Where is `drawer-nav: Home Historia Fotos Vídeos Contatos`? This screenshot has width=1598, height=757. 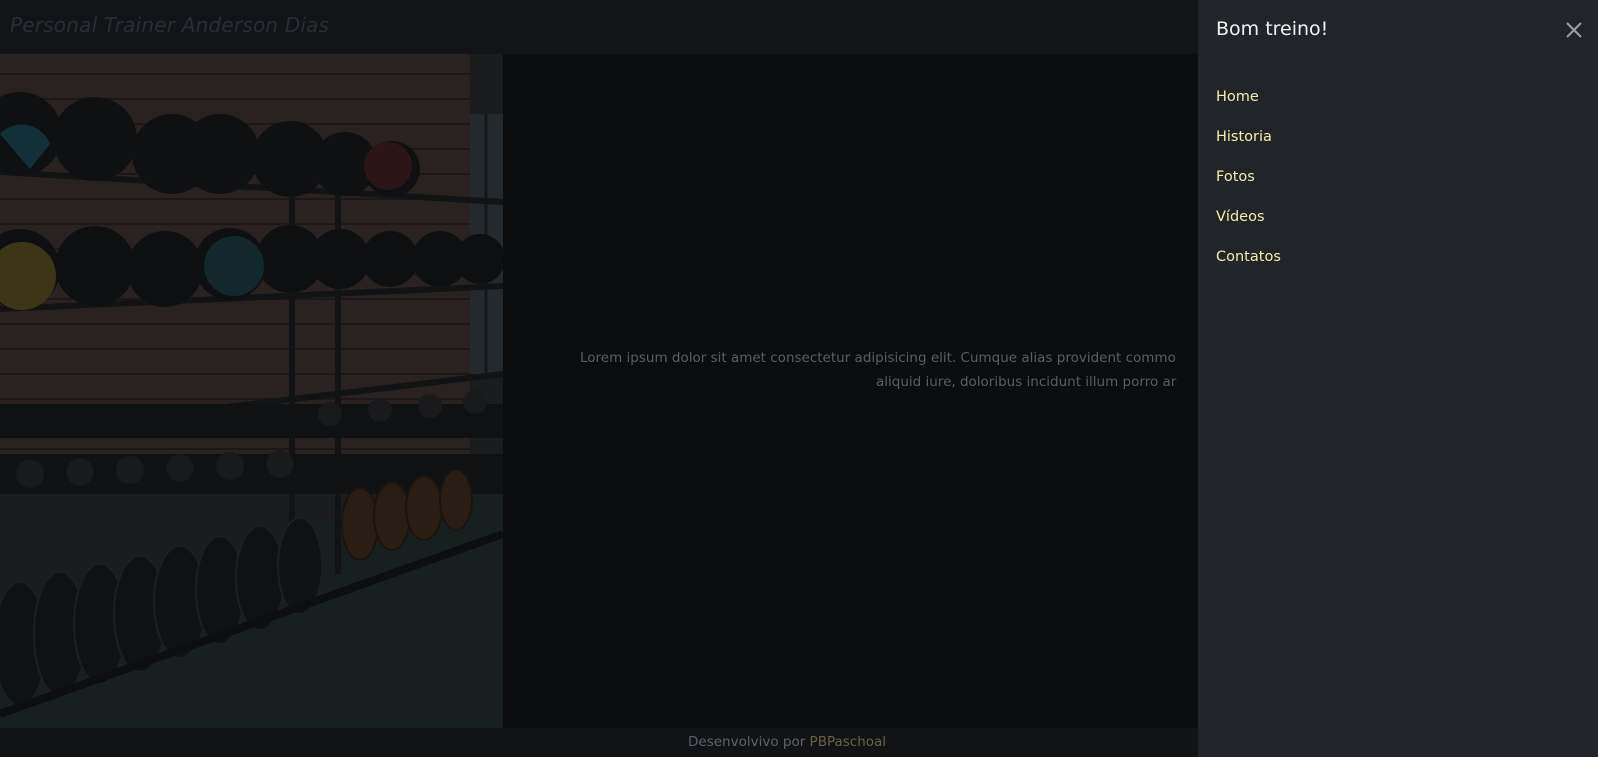 drawer-nav: Home Historia Fotos Vídeos Contatos is located at coordinates (1248, 186).